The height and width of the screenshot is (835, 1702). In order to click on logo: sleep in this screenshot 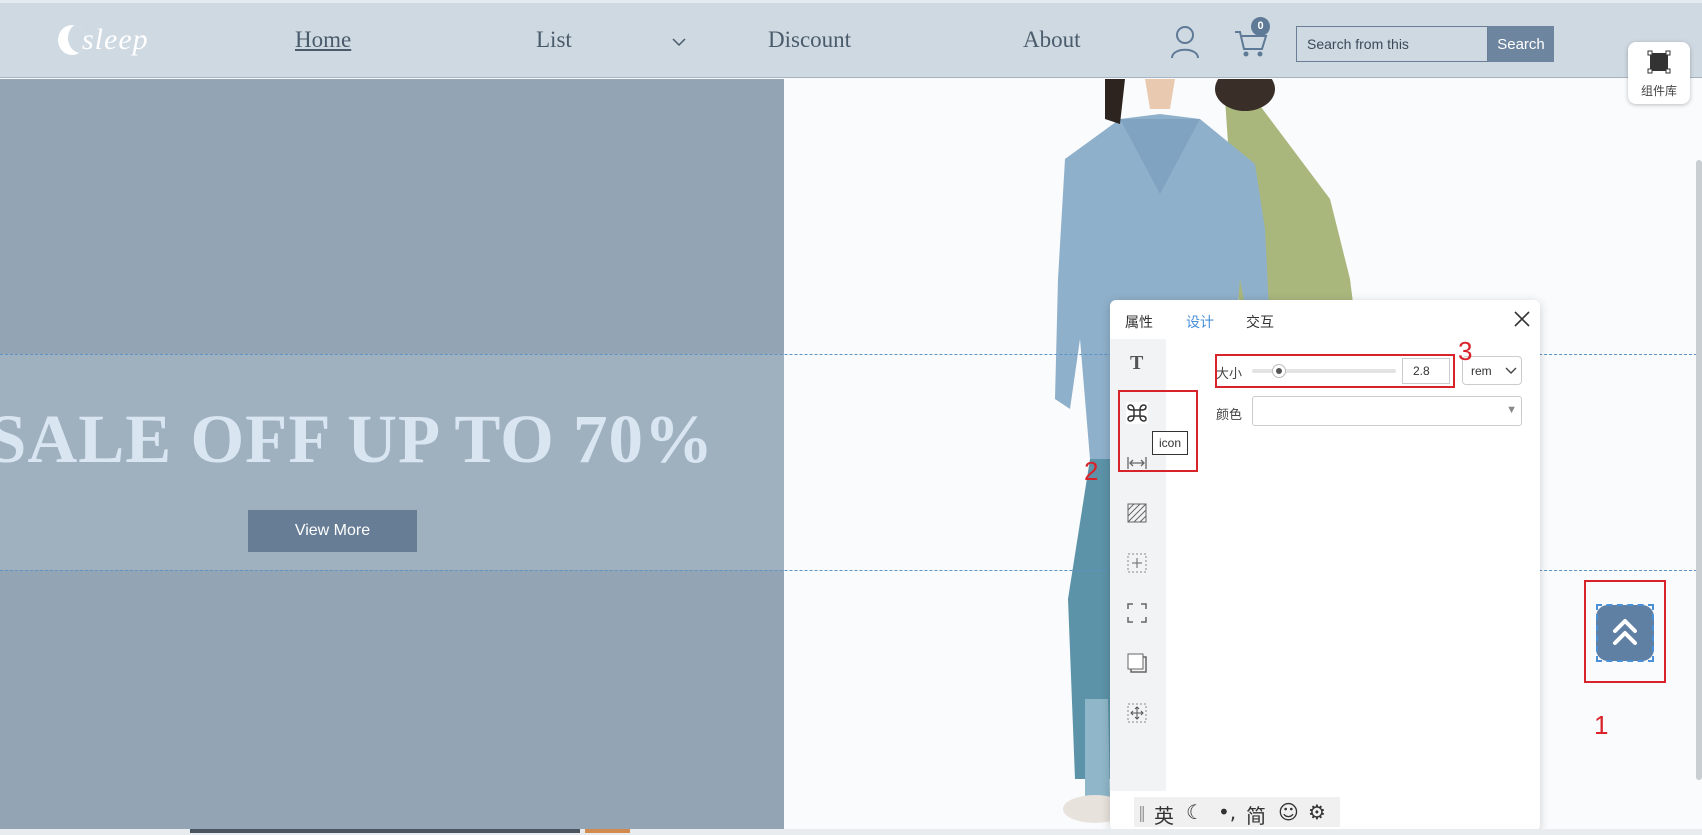, I will do `click(103, 41)`.